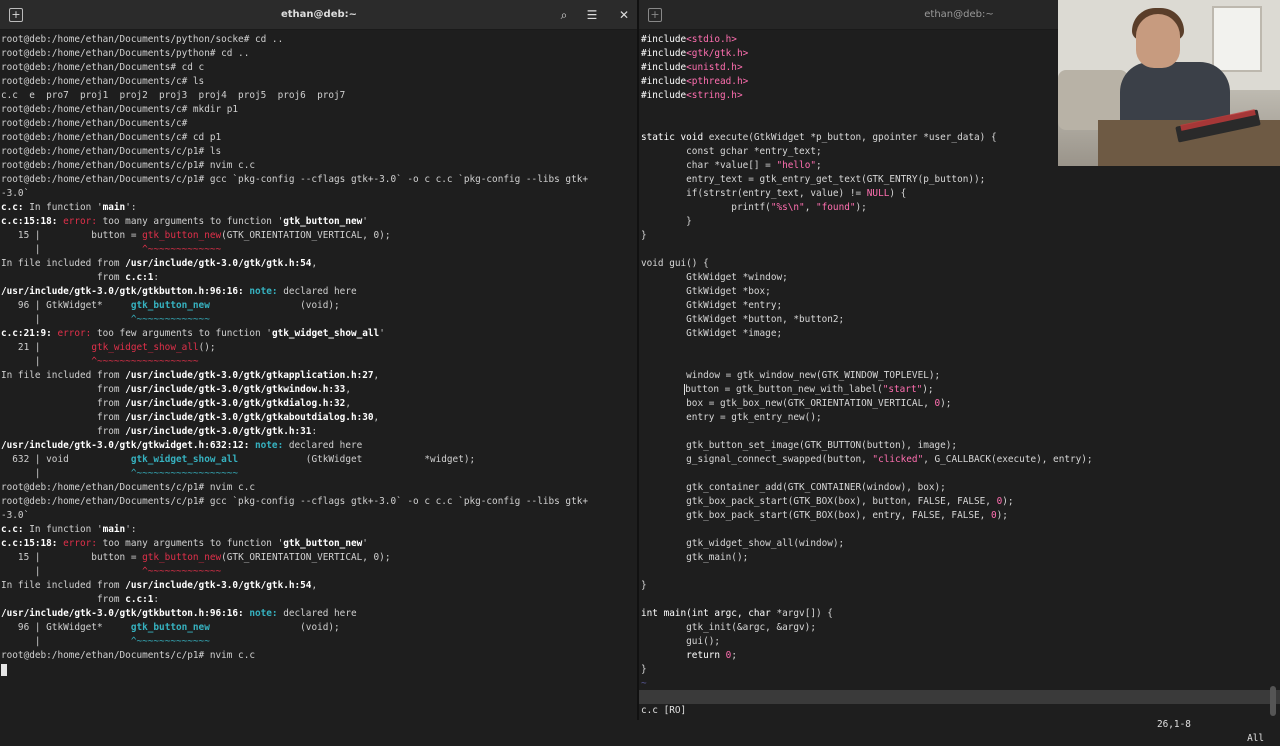 Image resolution: width=1280 pixels, height=746 pixels. What do you see at coordinates (274, 305) in the screenshot?
I see `terminal-line-segment: (void);` at bounding box center [274, 305].